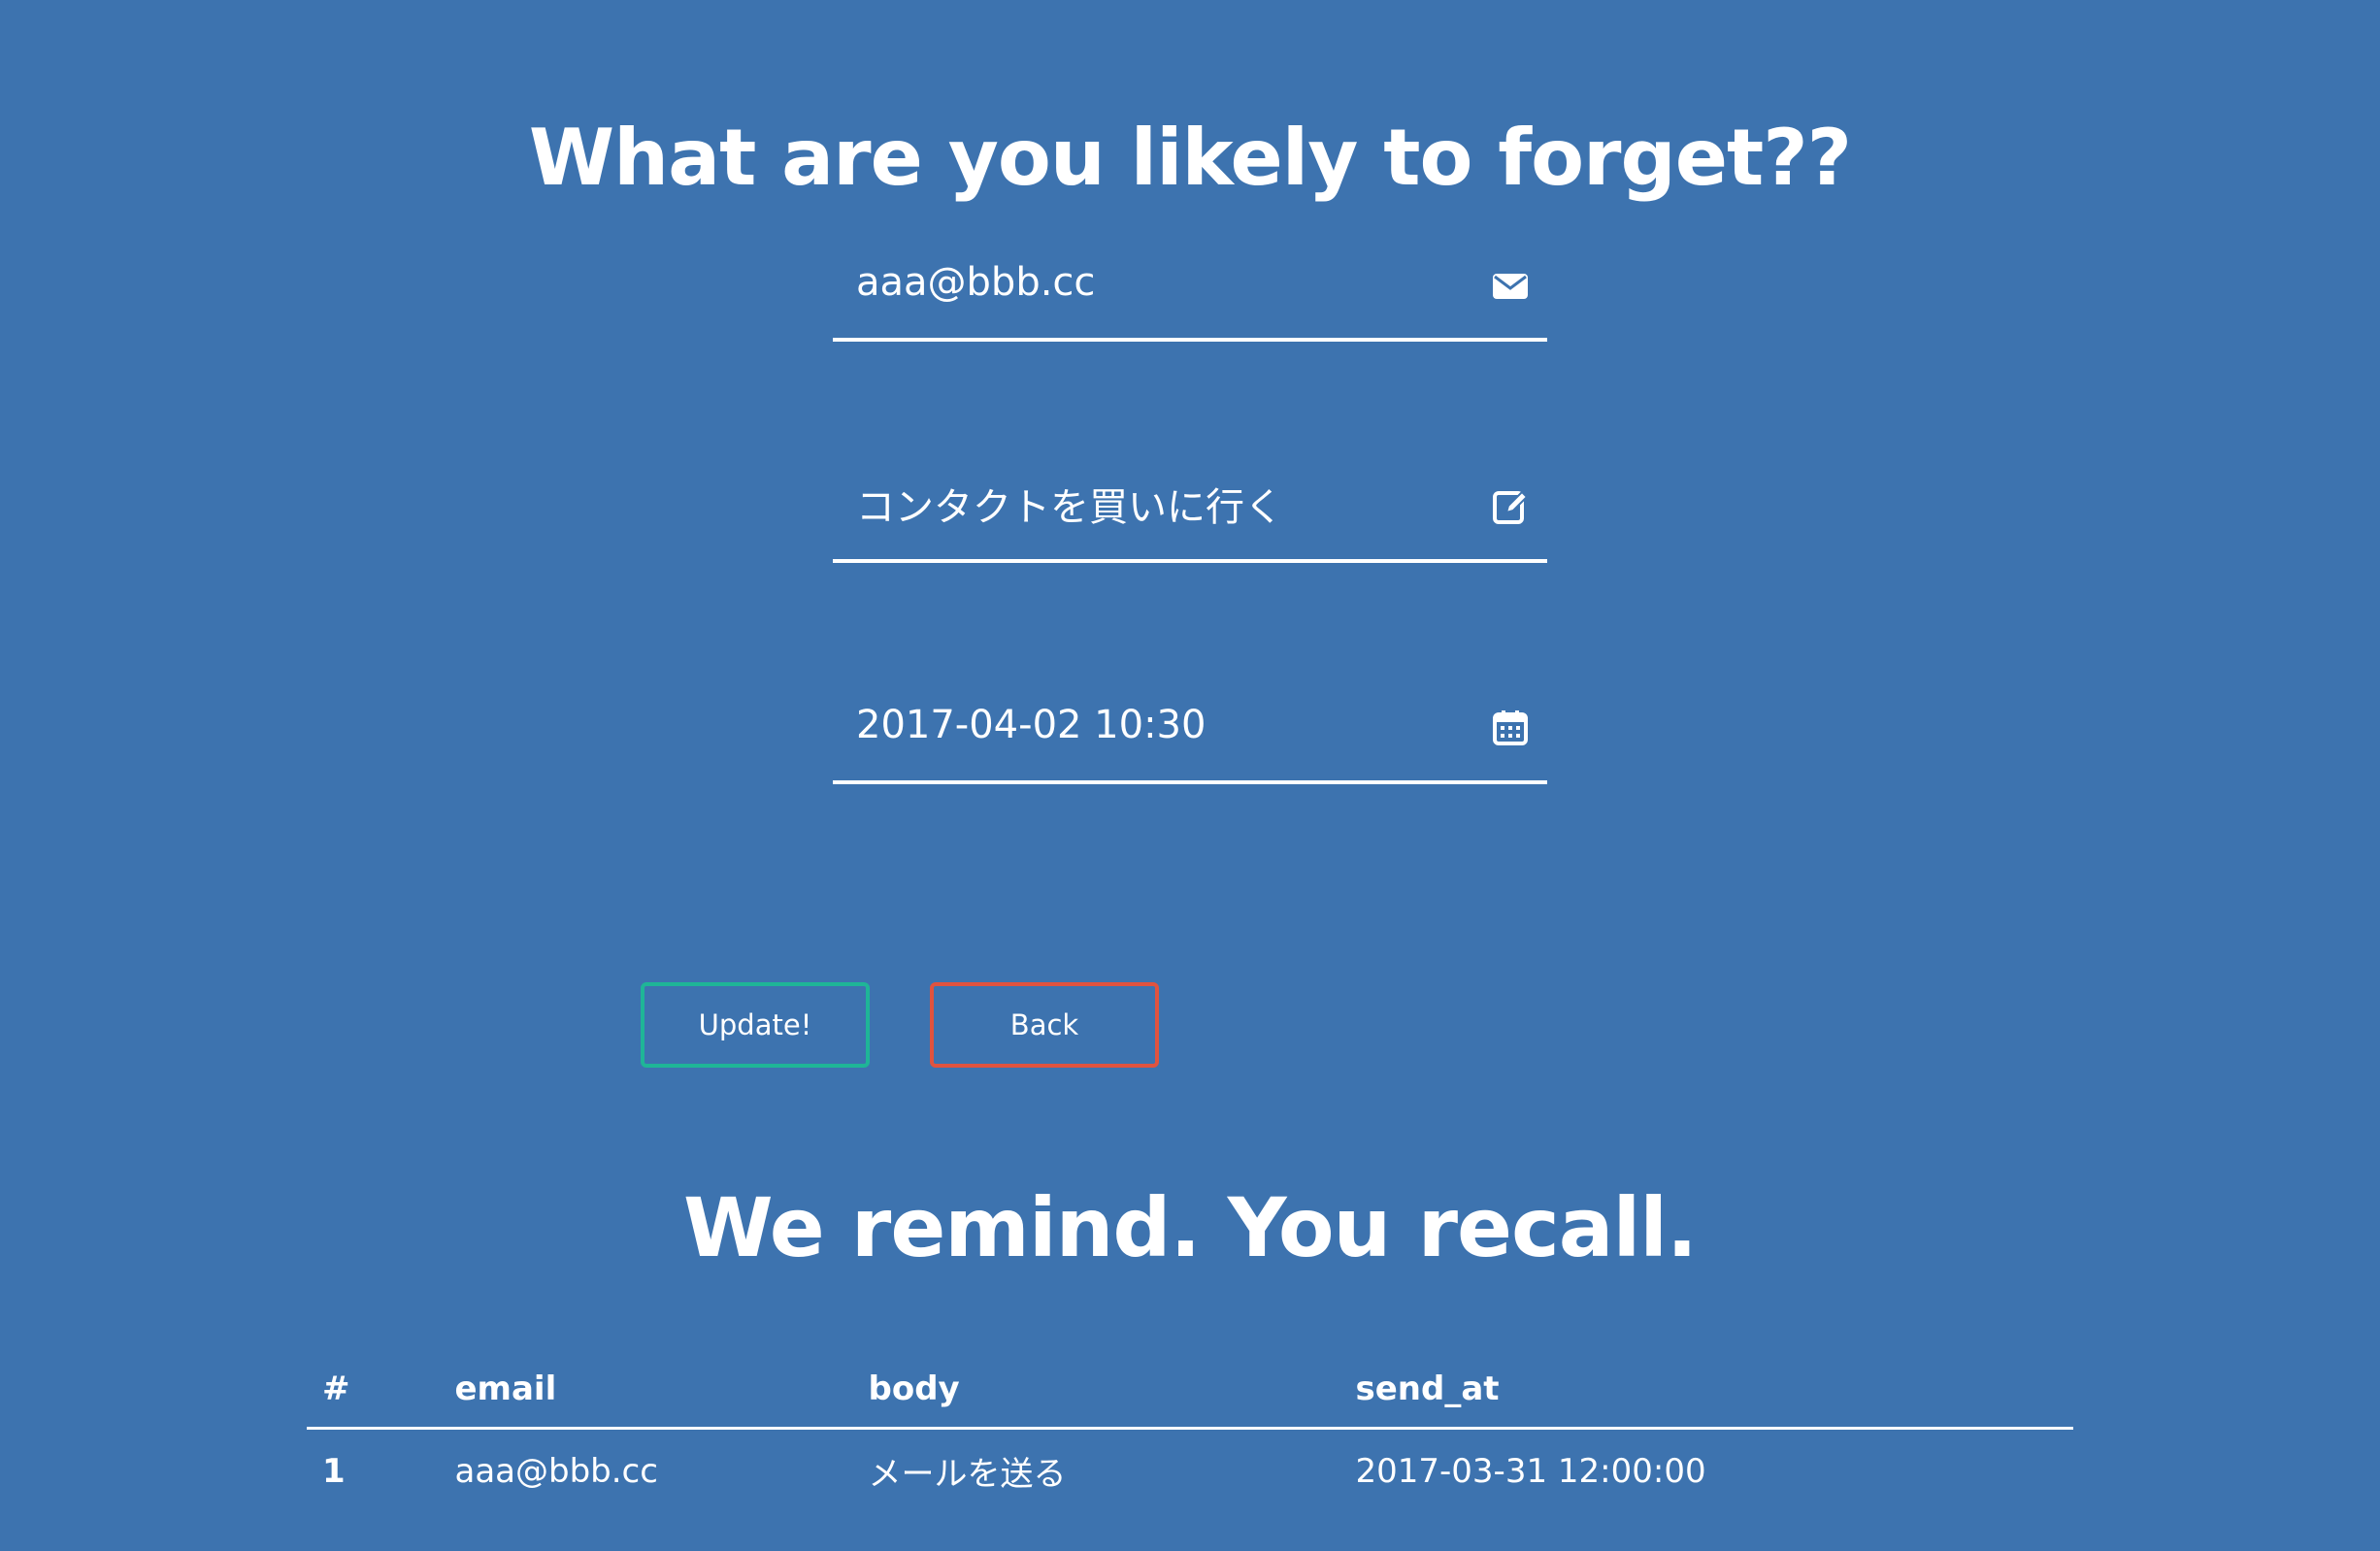  Describe the element at coordinates (334, 1471) in the screenshot. I see `row-num: 1` at that location.